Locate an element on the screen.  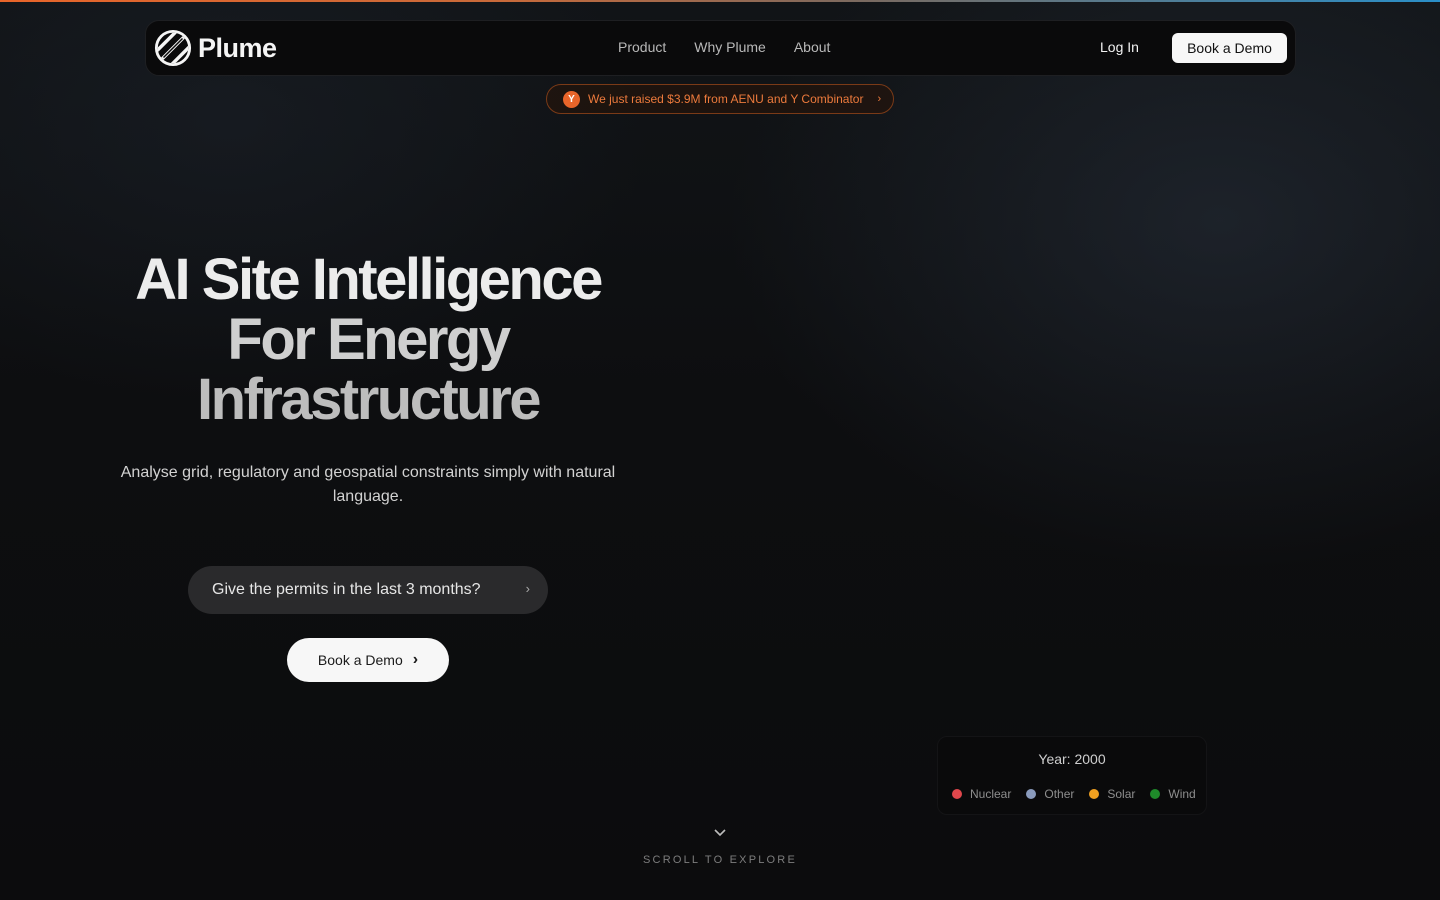
nav-link-why-plume: Why Plume is located at coordinates (730, 47).